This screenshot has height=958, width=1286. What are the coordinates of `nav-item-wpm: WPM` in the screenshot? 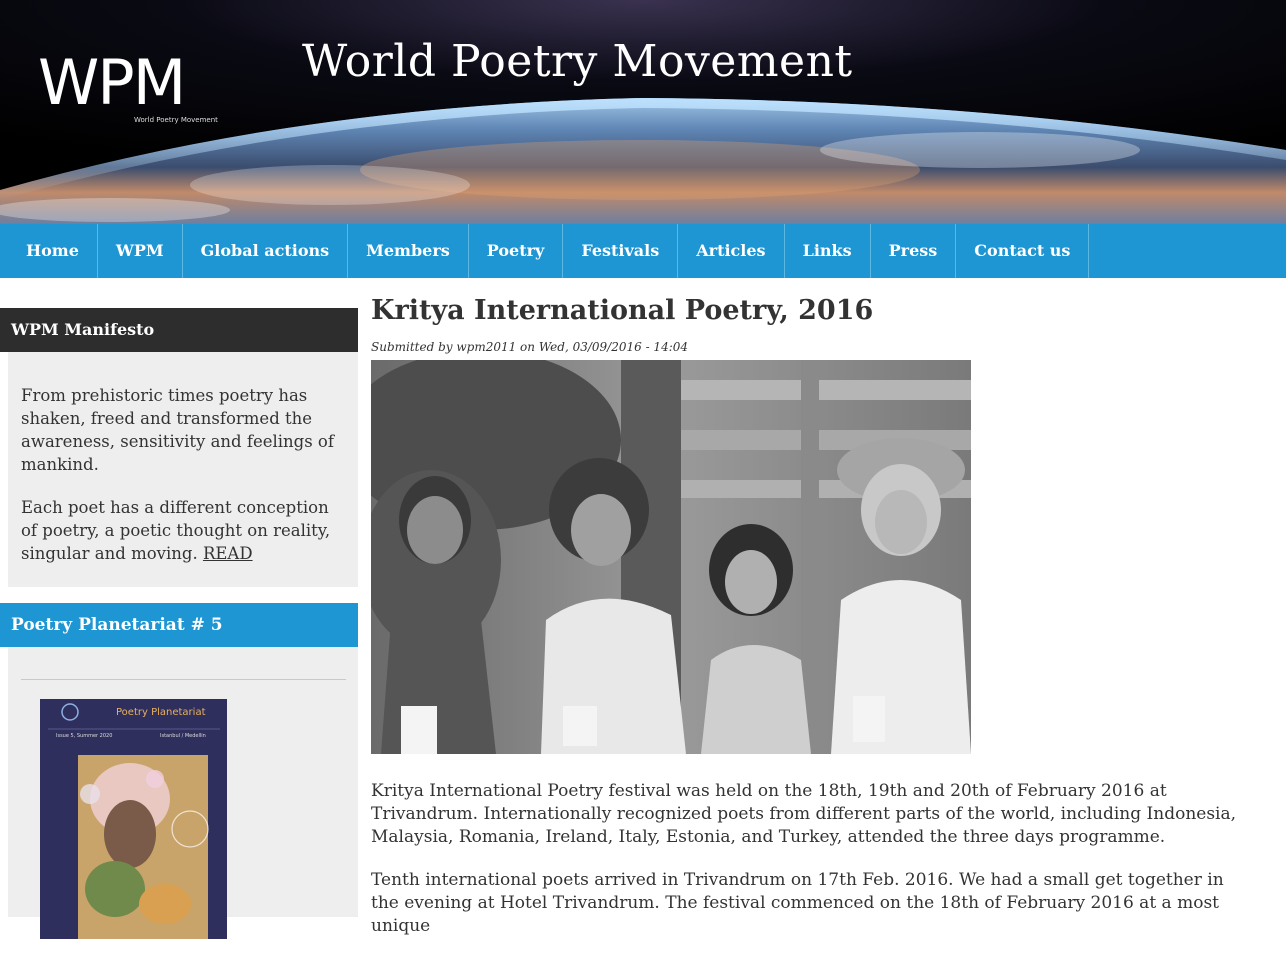 It's located at (140, 251).